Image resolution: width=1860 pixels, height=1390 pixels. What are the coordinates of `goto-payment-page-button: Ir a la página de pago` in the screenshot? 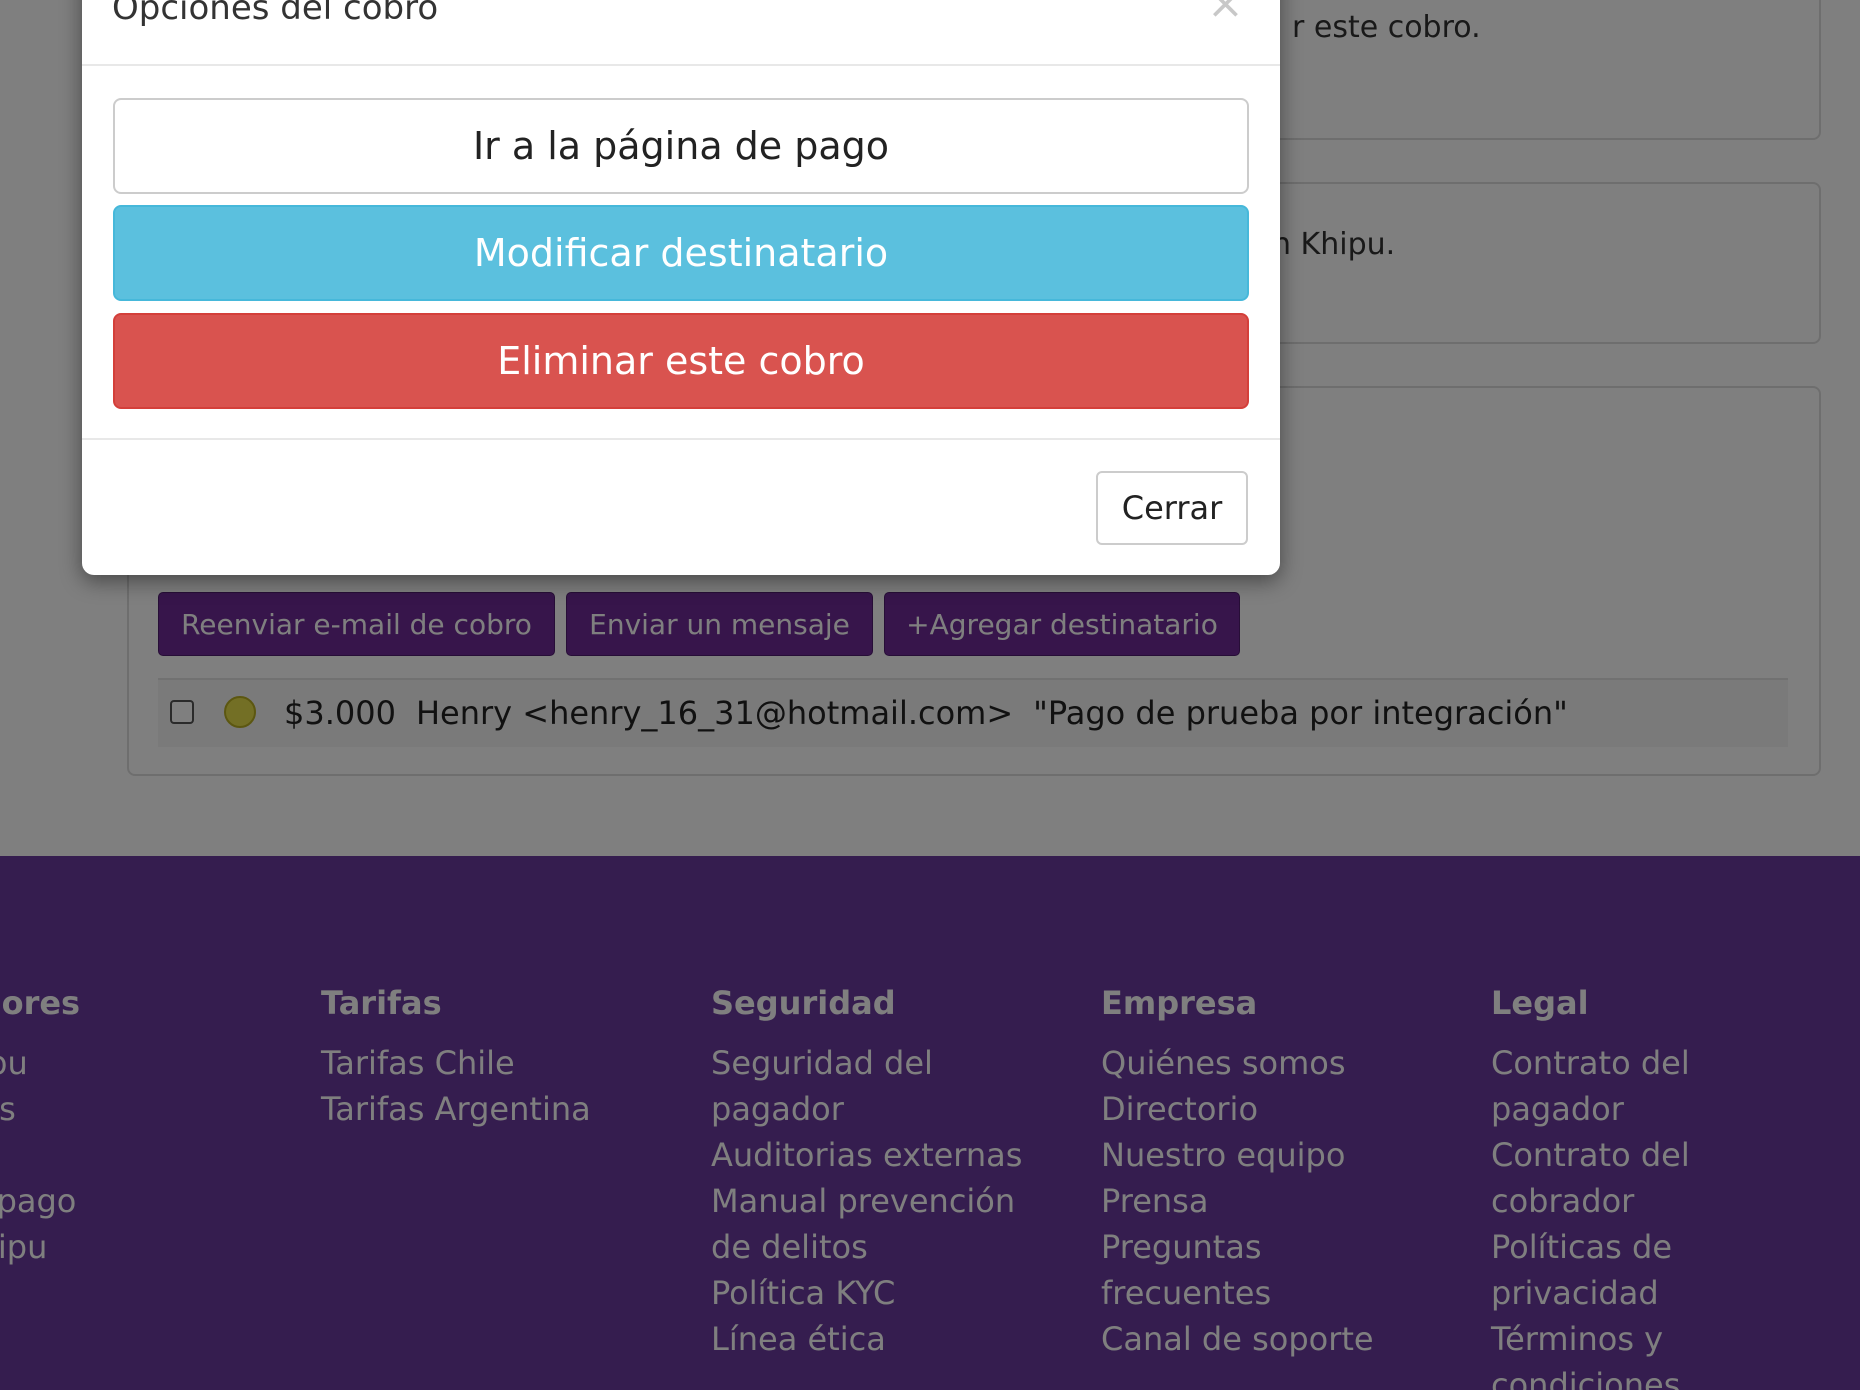 It's located at (681, 146).